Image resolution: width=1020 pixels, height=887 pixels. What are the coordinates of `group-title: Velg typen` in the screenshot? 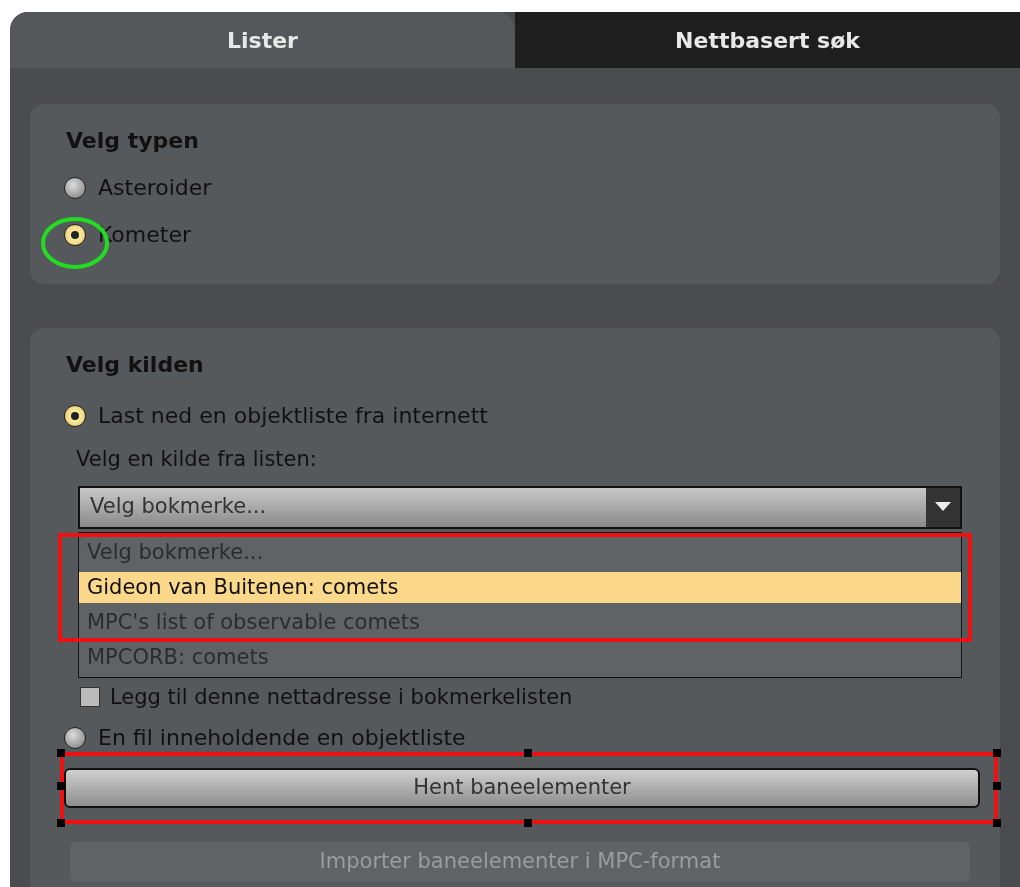 It's located at (133, 141).